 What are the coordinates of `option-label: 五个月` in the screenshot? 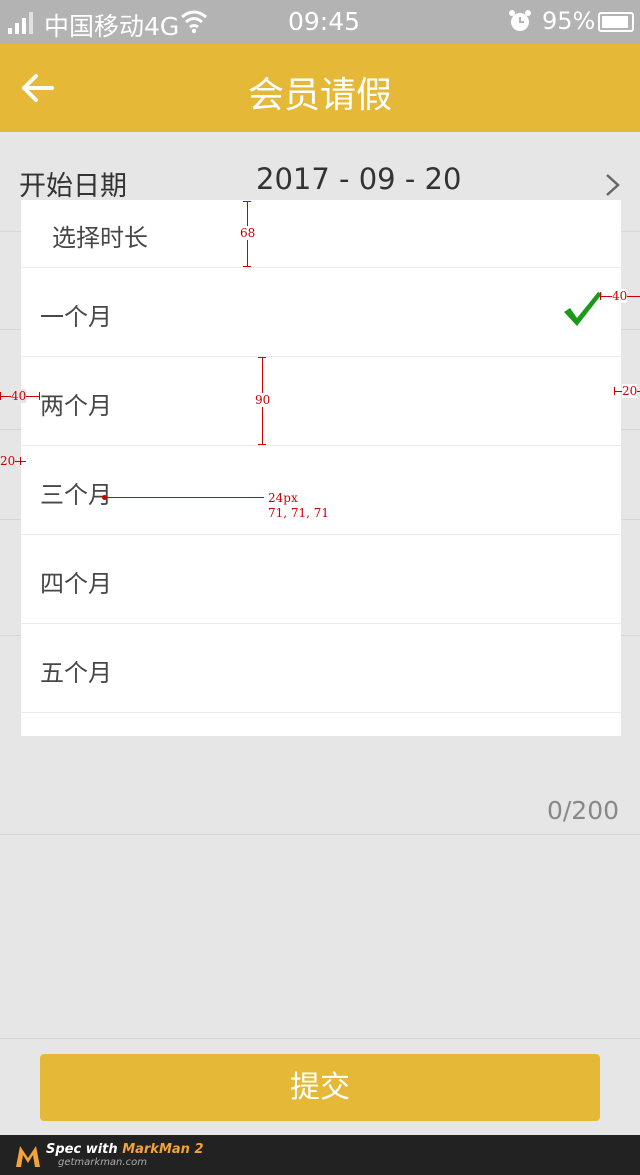 It's located at (76, 673).